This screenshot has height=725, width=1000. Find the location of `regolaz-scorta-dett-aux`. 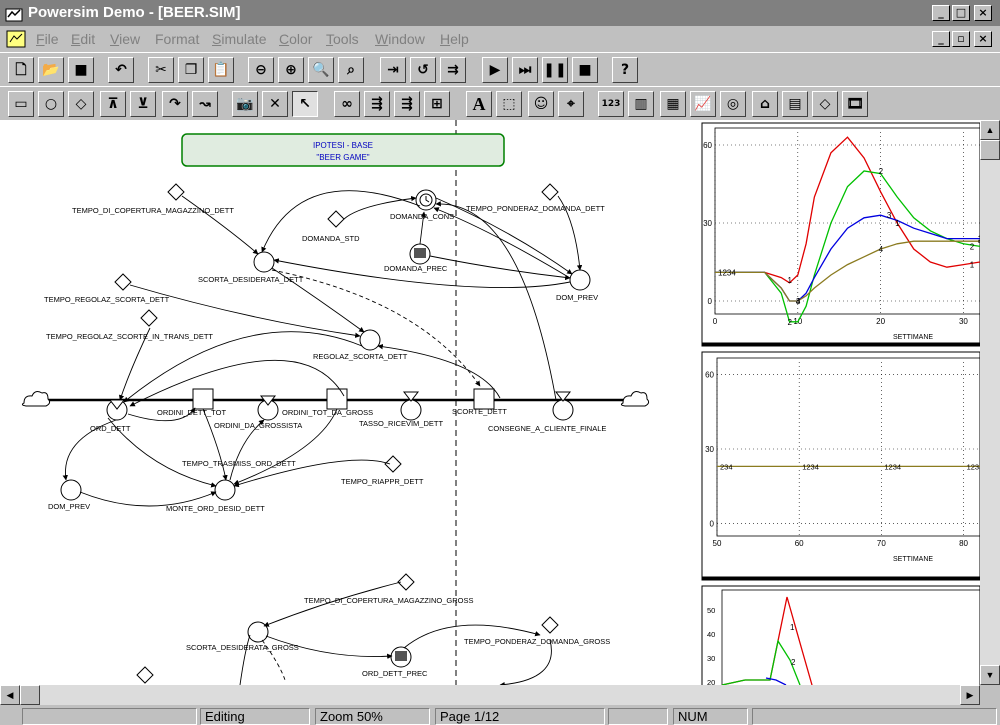

regolaz-scorta-dett-aux is located at coordinates (370, 340).